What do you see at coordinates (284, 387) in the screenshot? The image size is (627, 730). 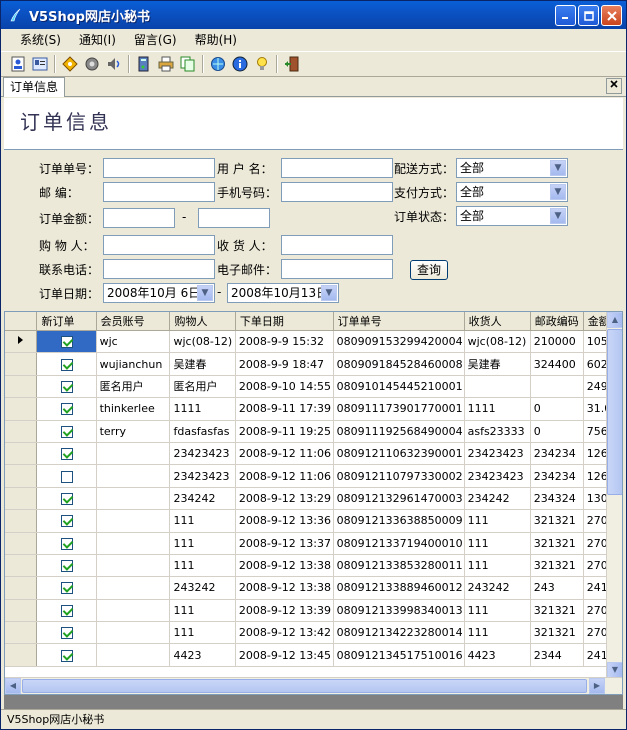 I see `cell-date: 2008-9-10 14:55` at bounding box center [284, 387].